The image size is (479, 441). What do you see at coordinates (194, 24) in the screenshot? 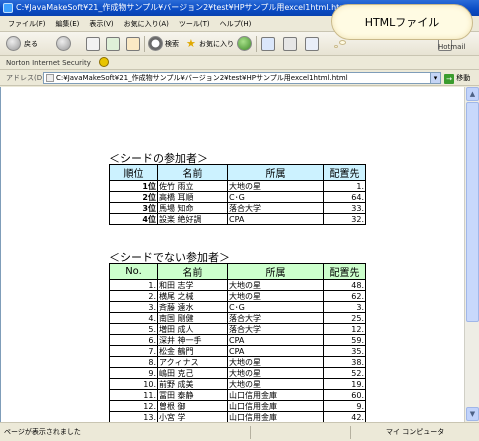
I see `menu-tools: ツール(T)` at bounding box center [194, 24].